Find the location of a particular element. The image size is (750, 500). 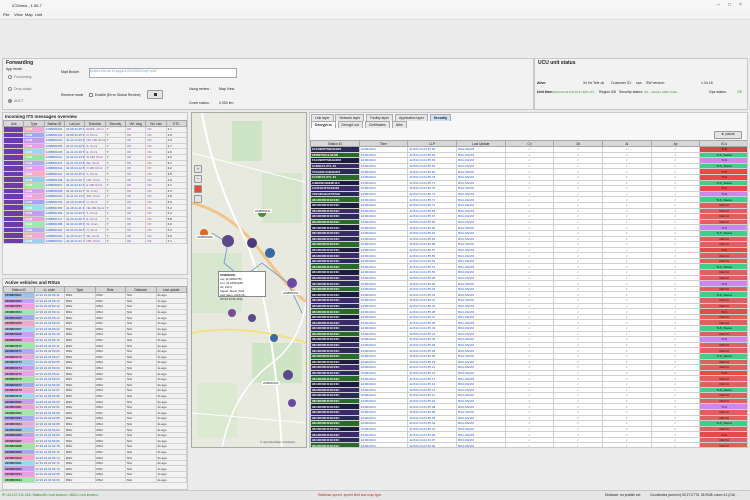

lat-lon: 42.42 24.45 91.12 is located at coordinates (74, 174).